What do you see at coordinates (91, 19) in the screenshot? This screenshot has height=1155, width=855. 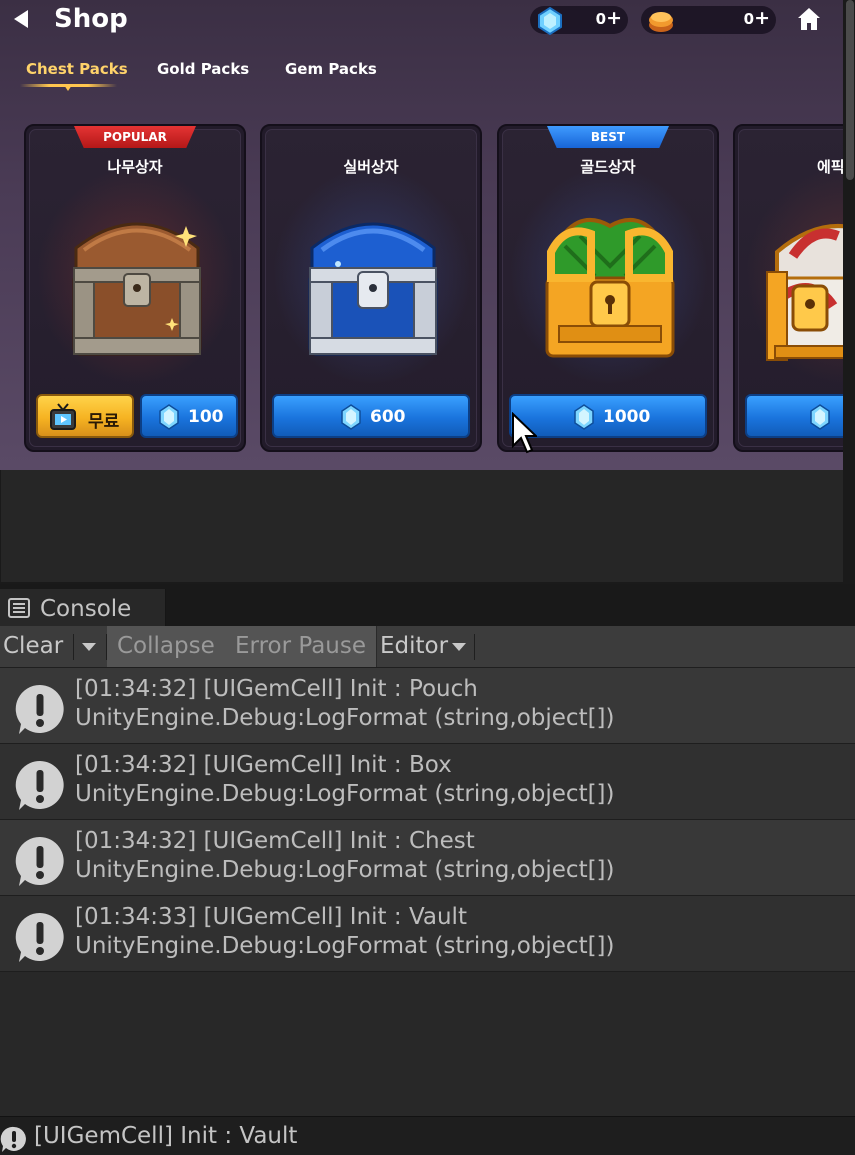 I see `shop-title: Shop` at bounding box center [91, 19].